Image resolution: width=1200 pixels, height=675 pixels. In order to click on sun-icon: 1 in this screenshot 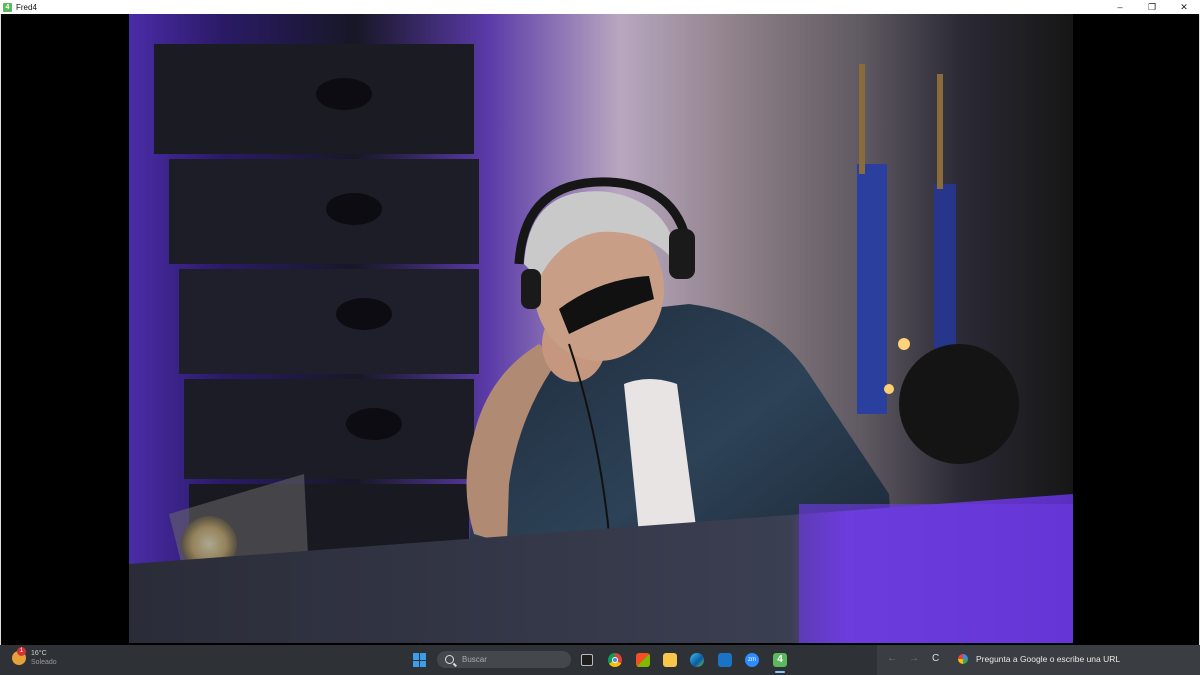, I will do `click(19, 656)`.